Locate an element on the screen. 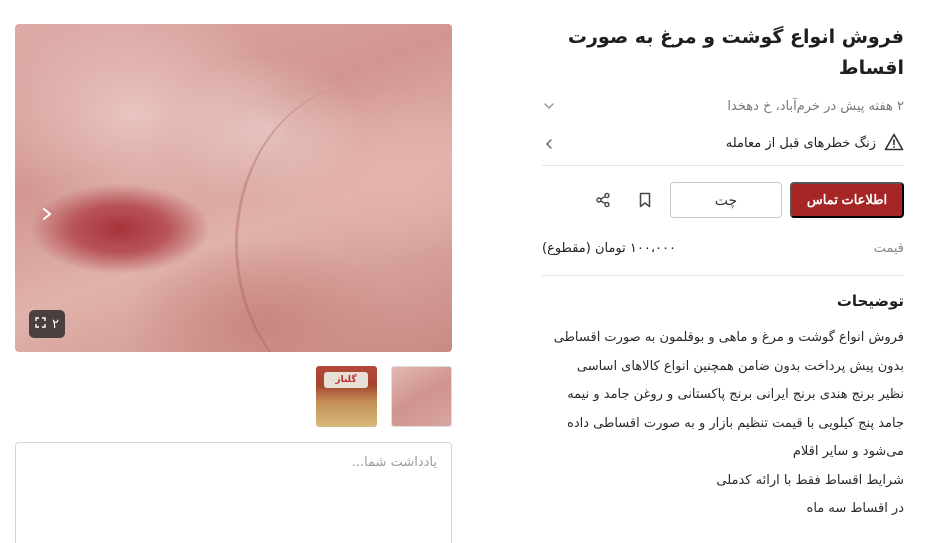  chevron-right-icon is located at coordinates (47, 214).